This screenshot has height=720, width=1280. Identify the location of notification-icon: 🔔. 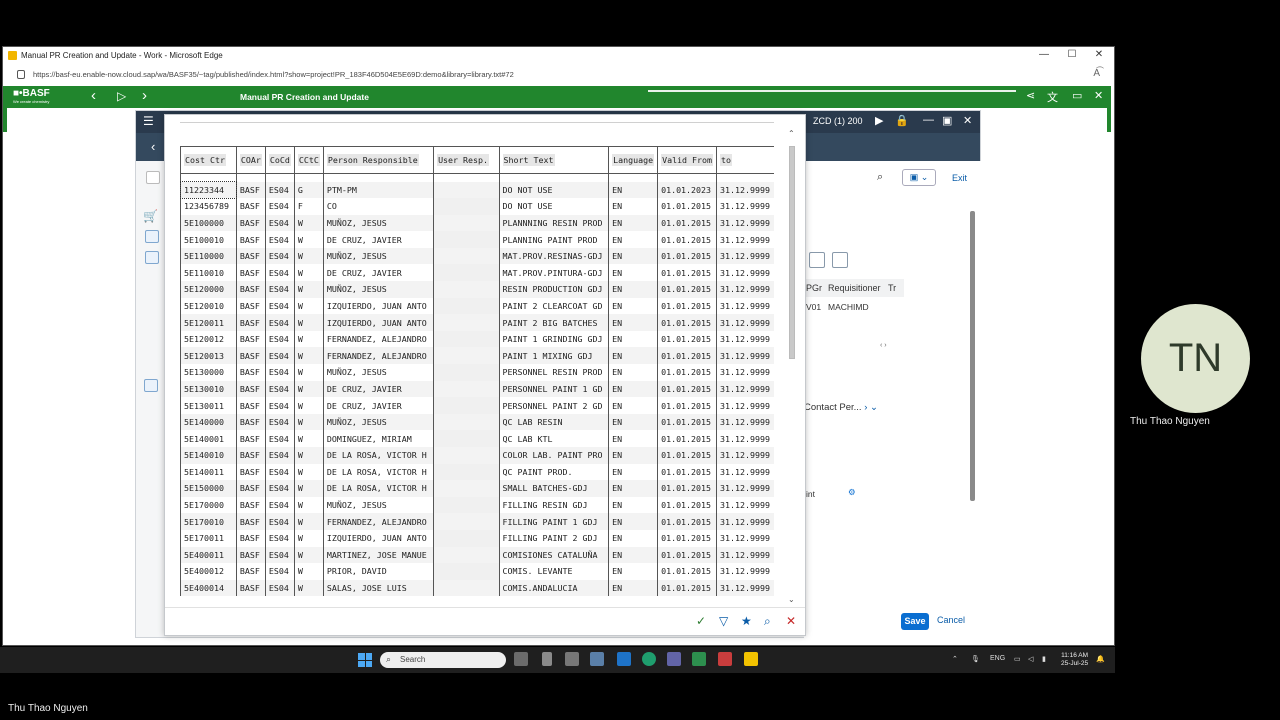
(1100, 659).